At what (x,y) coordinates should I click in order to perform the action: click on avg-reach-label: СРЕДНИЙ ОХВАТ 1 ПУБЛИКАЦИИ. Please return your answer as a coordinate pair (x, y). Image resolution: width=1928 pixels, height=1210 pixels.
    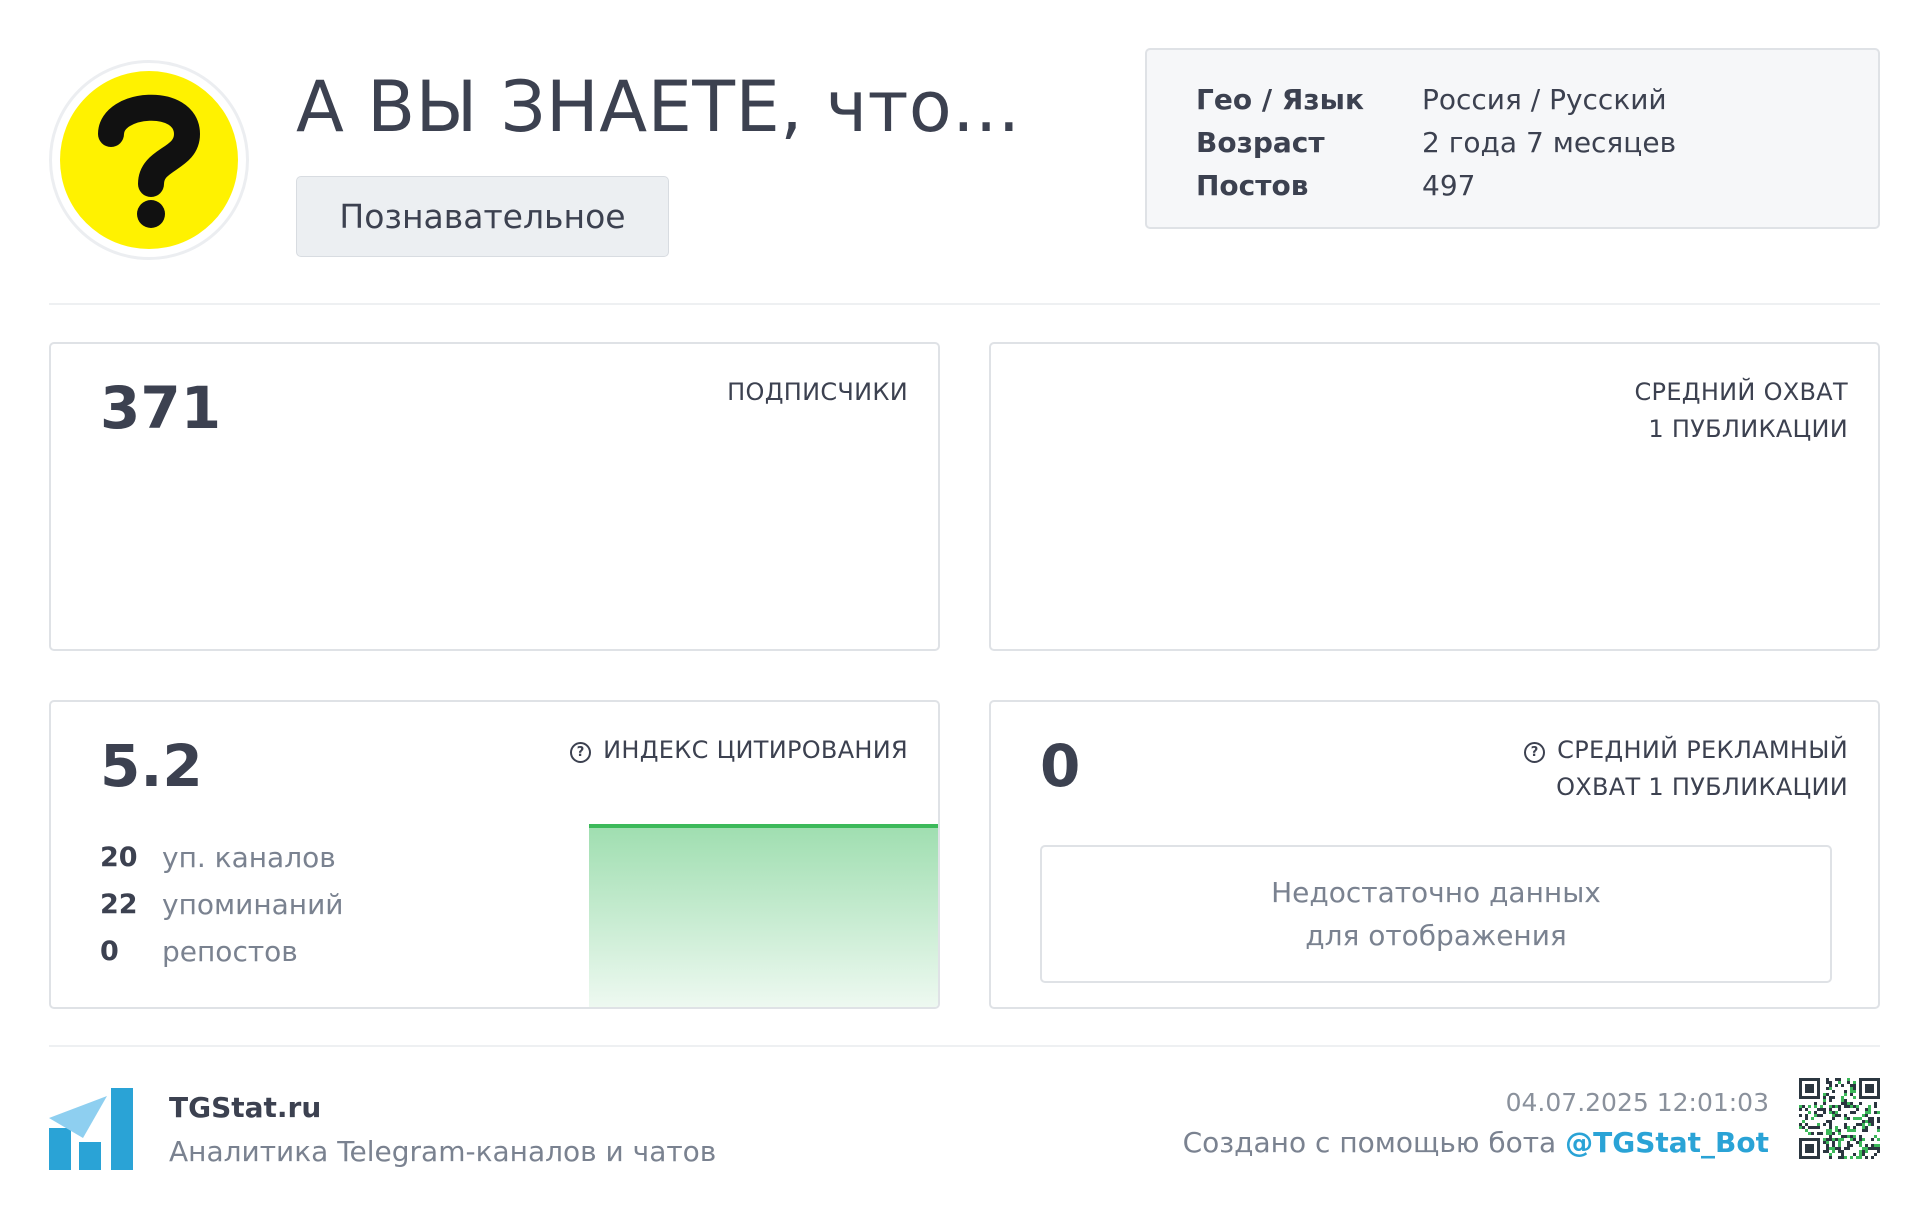
    Looking at the image, I should click on (1741, 410).